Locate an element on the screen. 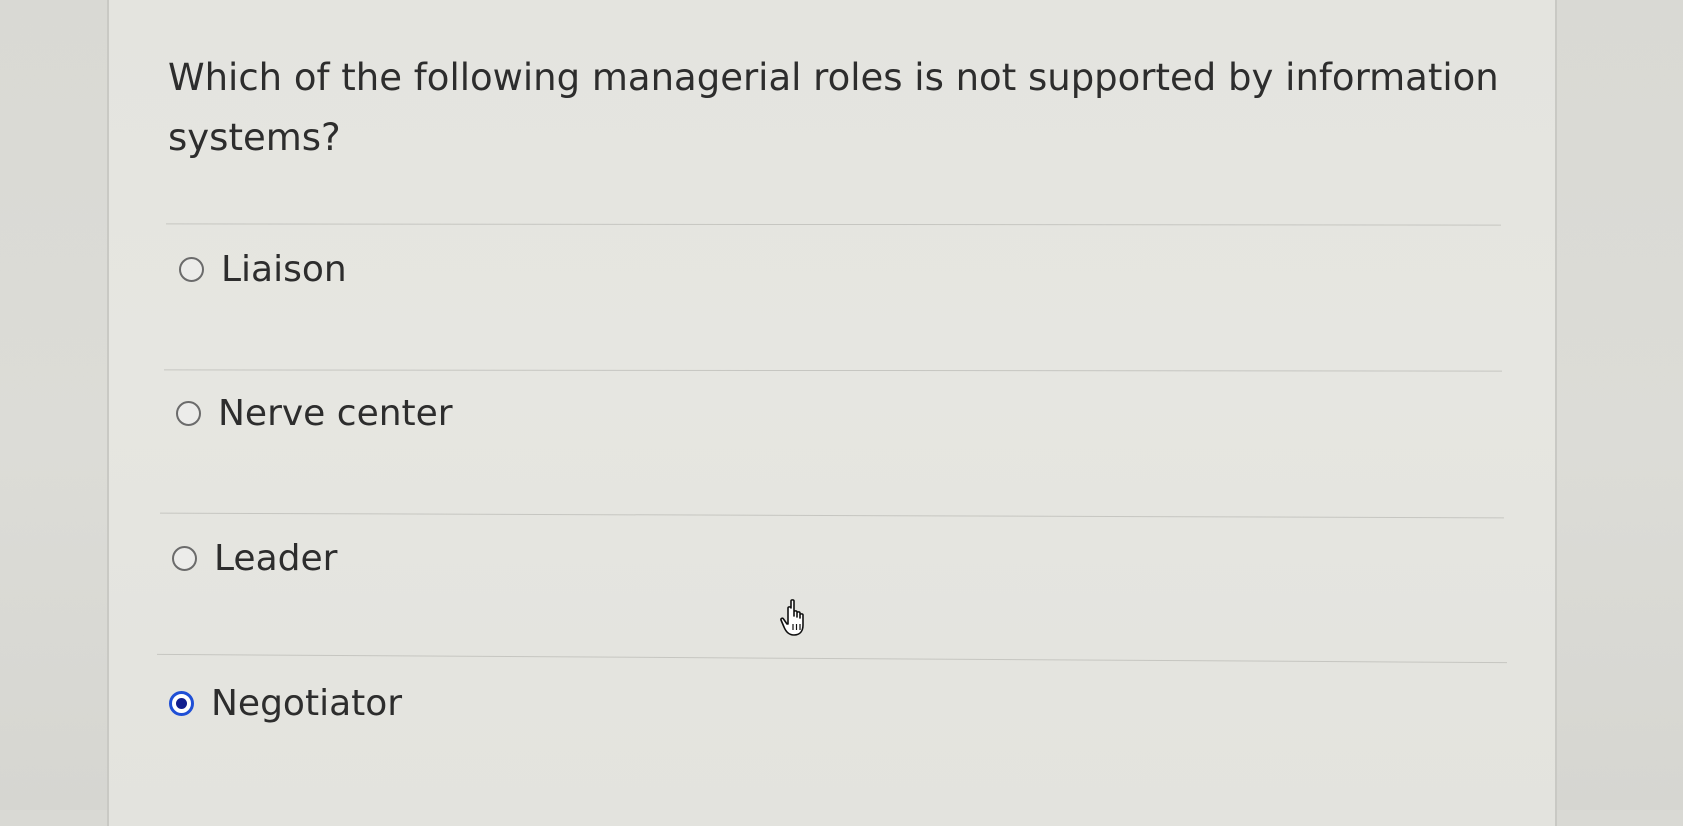 Image resolution: width=1683 pixels, height=826 pixels. option-liaison: Liaison is located at coordinates (263, 269).